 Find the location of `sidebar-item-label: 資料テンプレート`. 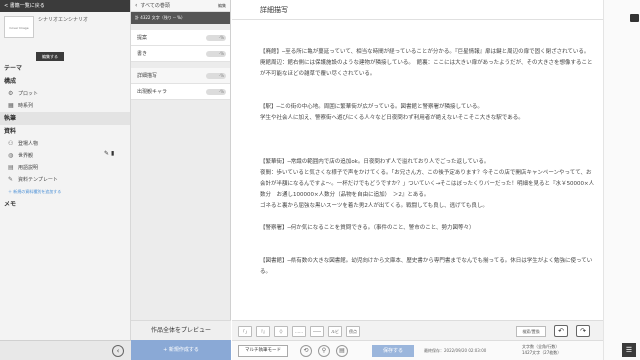

sidebar-item-label: 資料テンプレート is located at coordinates (38, 180).